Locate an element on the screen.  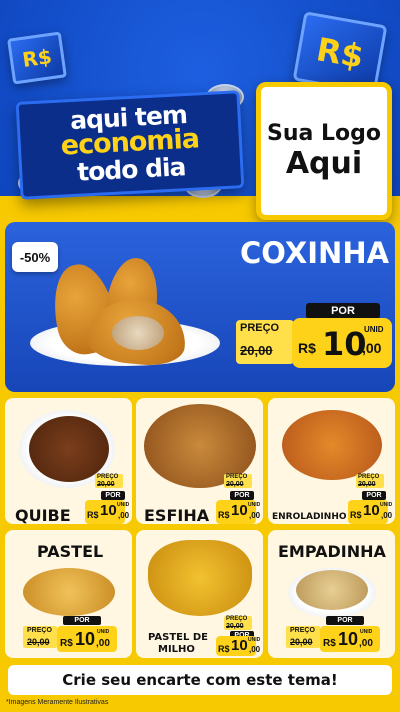
cta-banner: Crie seu encarte com este tema! is located at coordinates (200, 680).